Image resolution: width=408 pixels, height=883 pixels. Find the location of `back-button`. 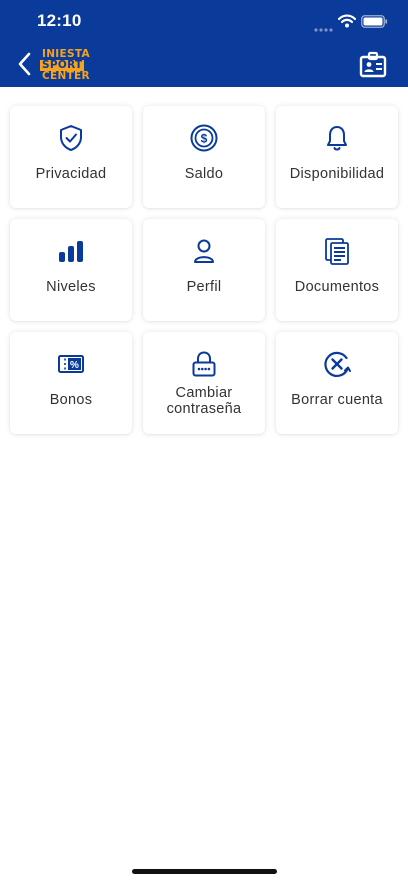

back-button is located at coordinates (25, 64).